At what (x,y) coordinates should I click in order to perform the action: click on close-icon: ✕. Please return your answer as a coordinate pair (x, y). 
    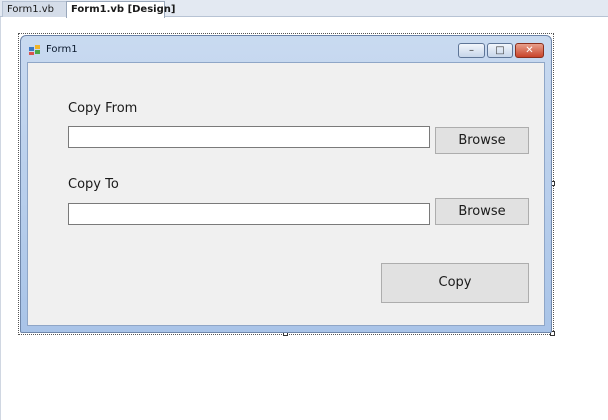
    Looking at the image, I should click on (529, 50).